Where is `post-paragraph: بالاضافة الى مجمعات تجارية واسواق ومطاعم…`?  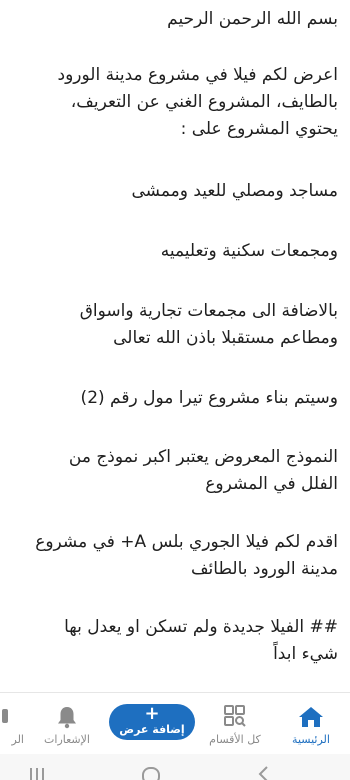 post-paragraph: بالاضافة الى مجمعات تجارية واسواق ومطاعم… is located at coordinates (169, 325).